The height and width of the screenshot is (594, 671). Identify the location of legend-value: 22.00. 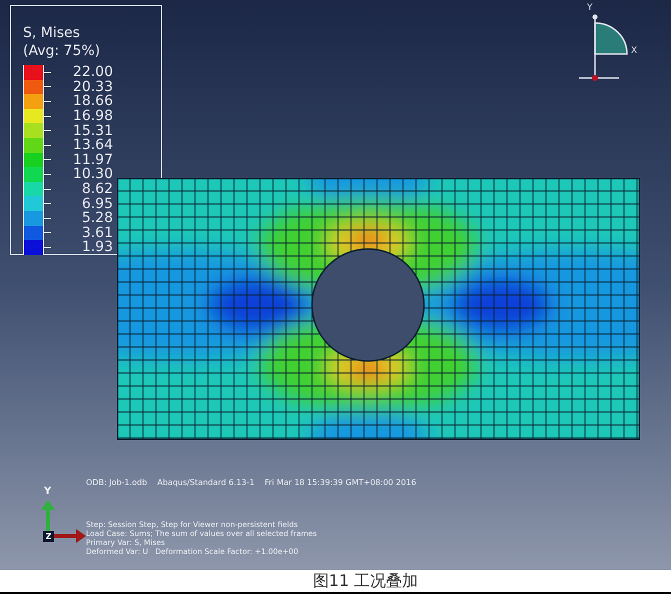
(92, 72).